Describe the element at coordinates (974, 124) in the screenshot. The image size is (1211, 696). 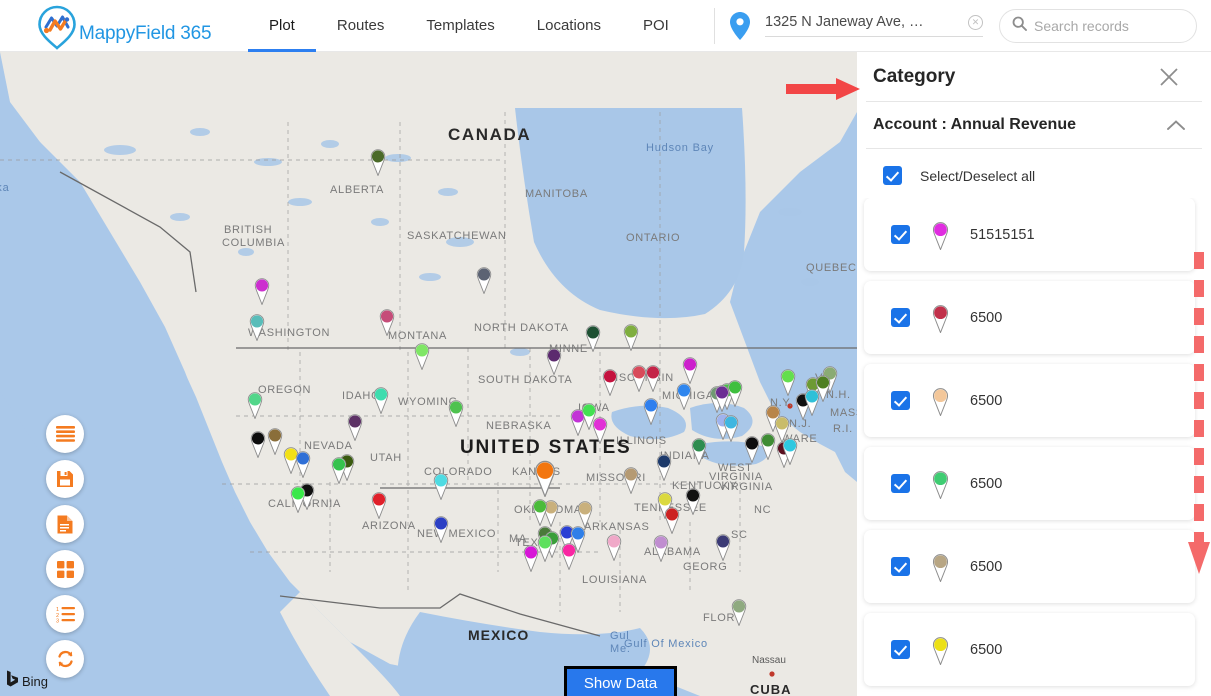
I see `category-section-title: Account : Annual Revenue` at that location.